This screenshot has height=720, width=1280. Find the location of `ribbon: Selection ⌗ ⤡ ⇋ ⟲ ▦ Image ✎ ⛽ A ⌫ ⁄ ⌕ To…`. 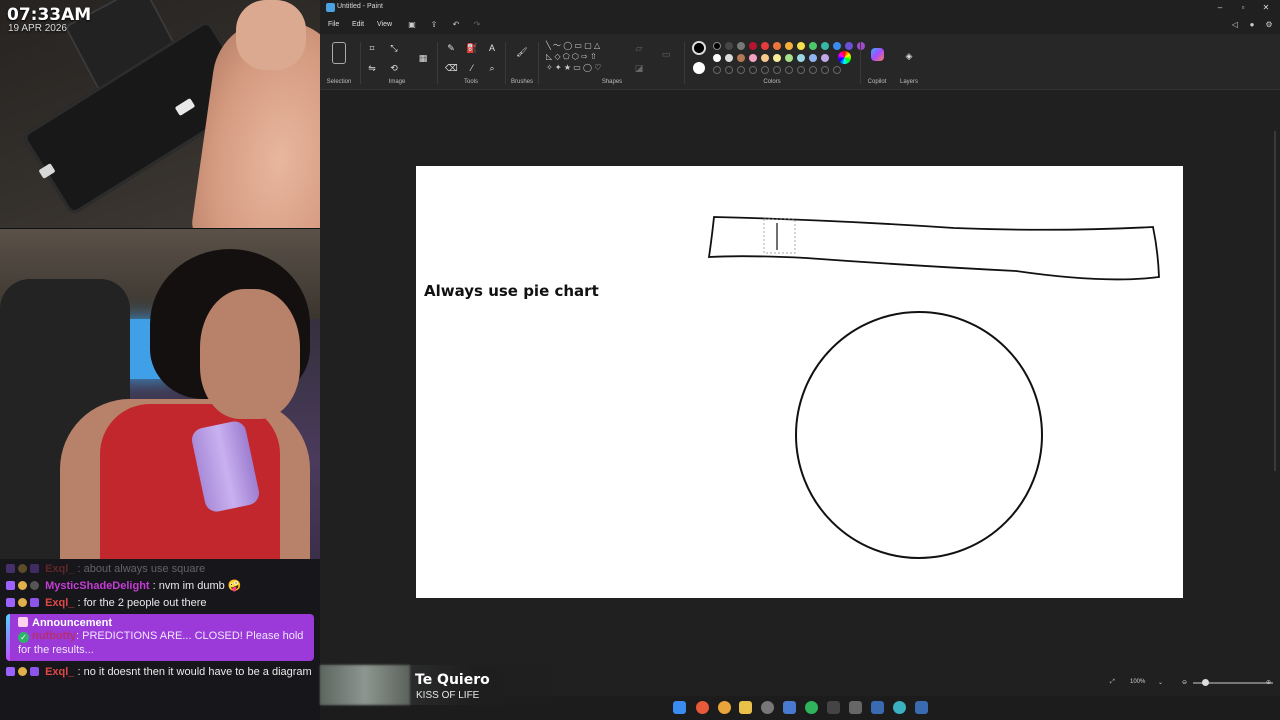

ribbon: Selection ⌗ ⤡ ⇋ ⟲ ▦ Image ✎ ⛽ A ⌫ ⁄ ⌕ To… is located at coordinates (800, 62).